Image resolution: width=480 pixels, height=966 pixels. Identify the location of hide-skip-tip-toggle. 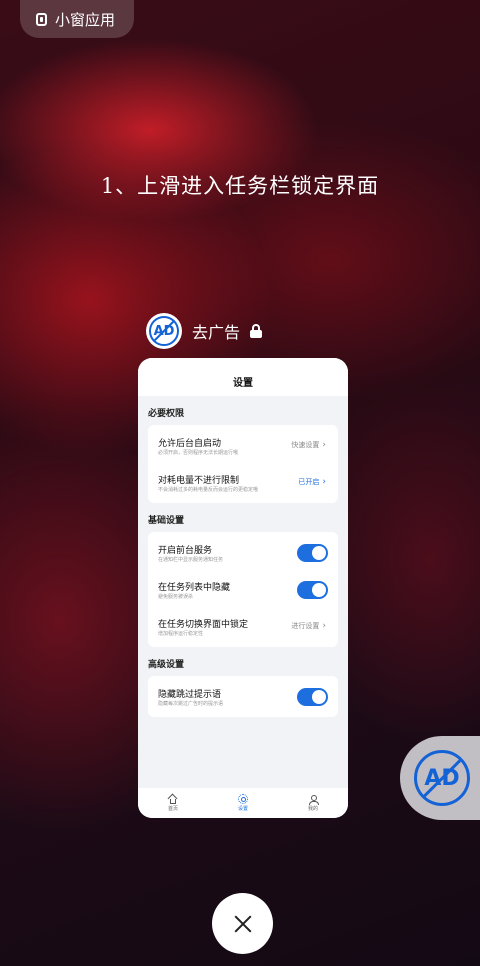
(312, 697).